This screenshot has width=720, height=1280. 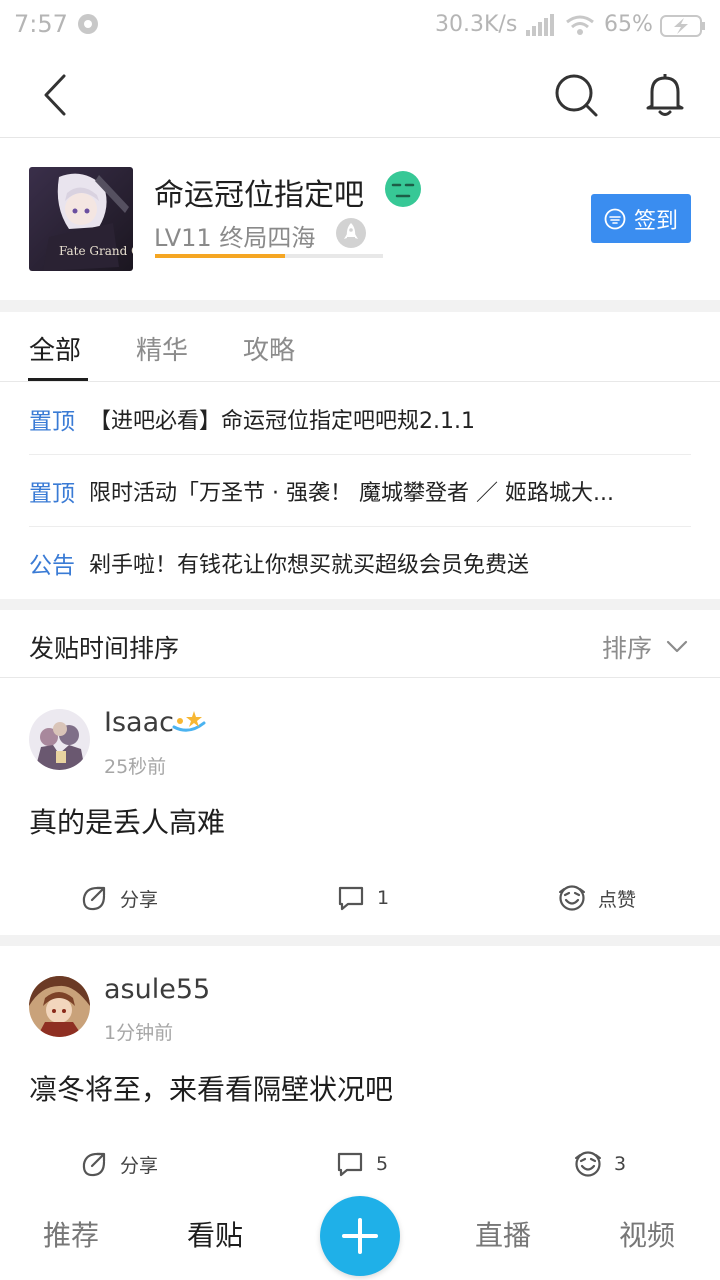 I want to click on post-actions: 分享 1 点赞, so click(x=360, y=904).